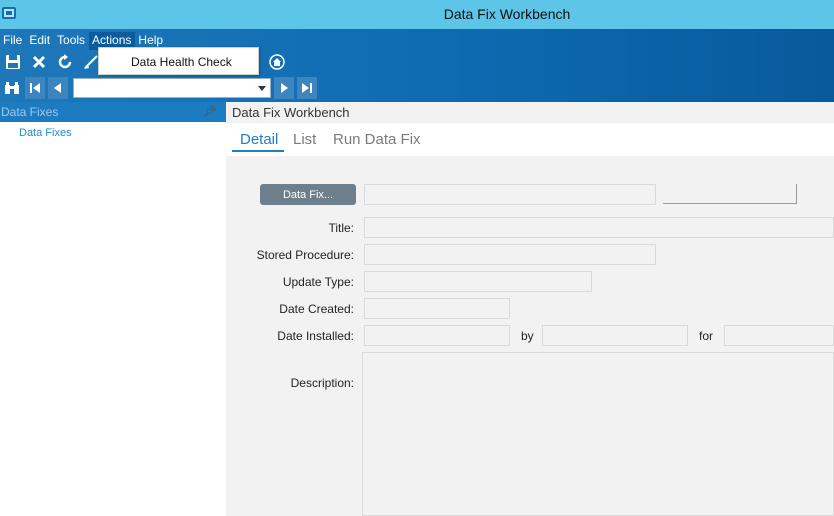 Image resolution: width=834 pixels, height=516 pixels. I want to click on actions-dropdown: Data Health Check, so click(178, 61).